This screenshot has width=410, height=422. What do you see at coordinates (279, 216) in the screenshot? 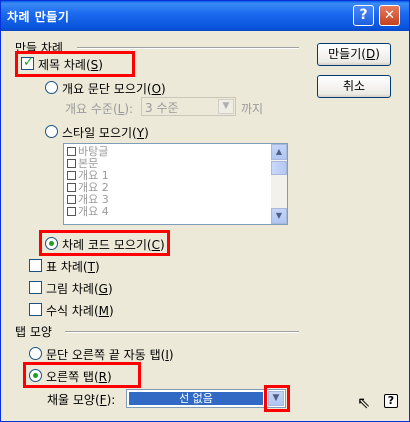
I see `scroll-down-icon: ▼` at bounding box center [279, 216].